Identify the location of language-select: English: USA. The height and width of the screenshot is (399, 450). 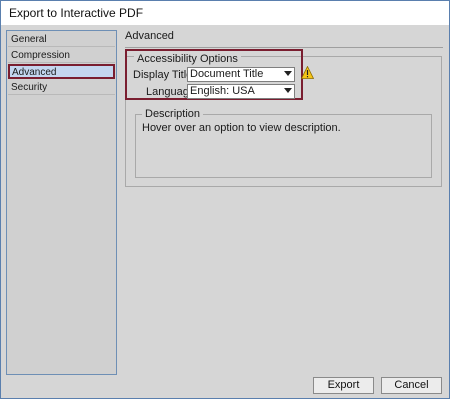
(241, 91).